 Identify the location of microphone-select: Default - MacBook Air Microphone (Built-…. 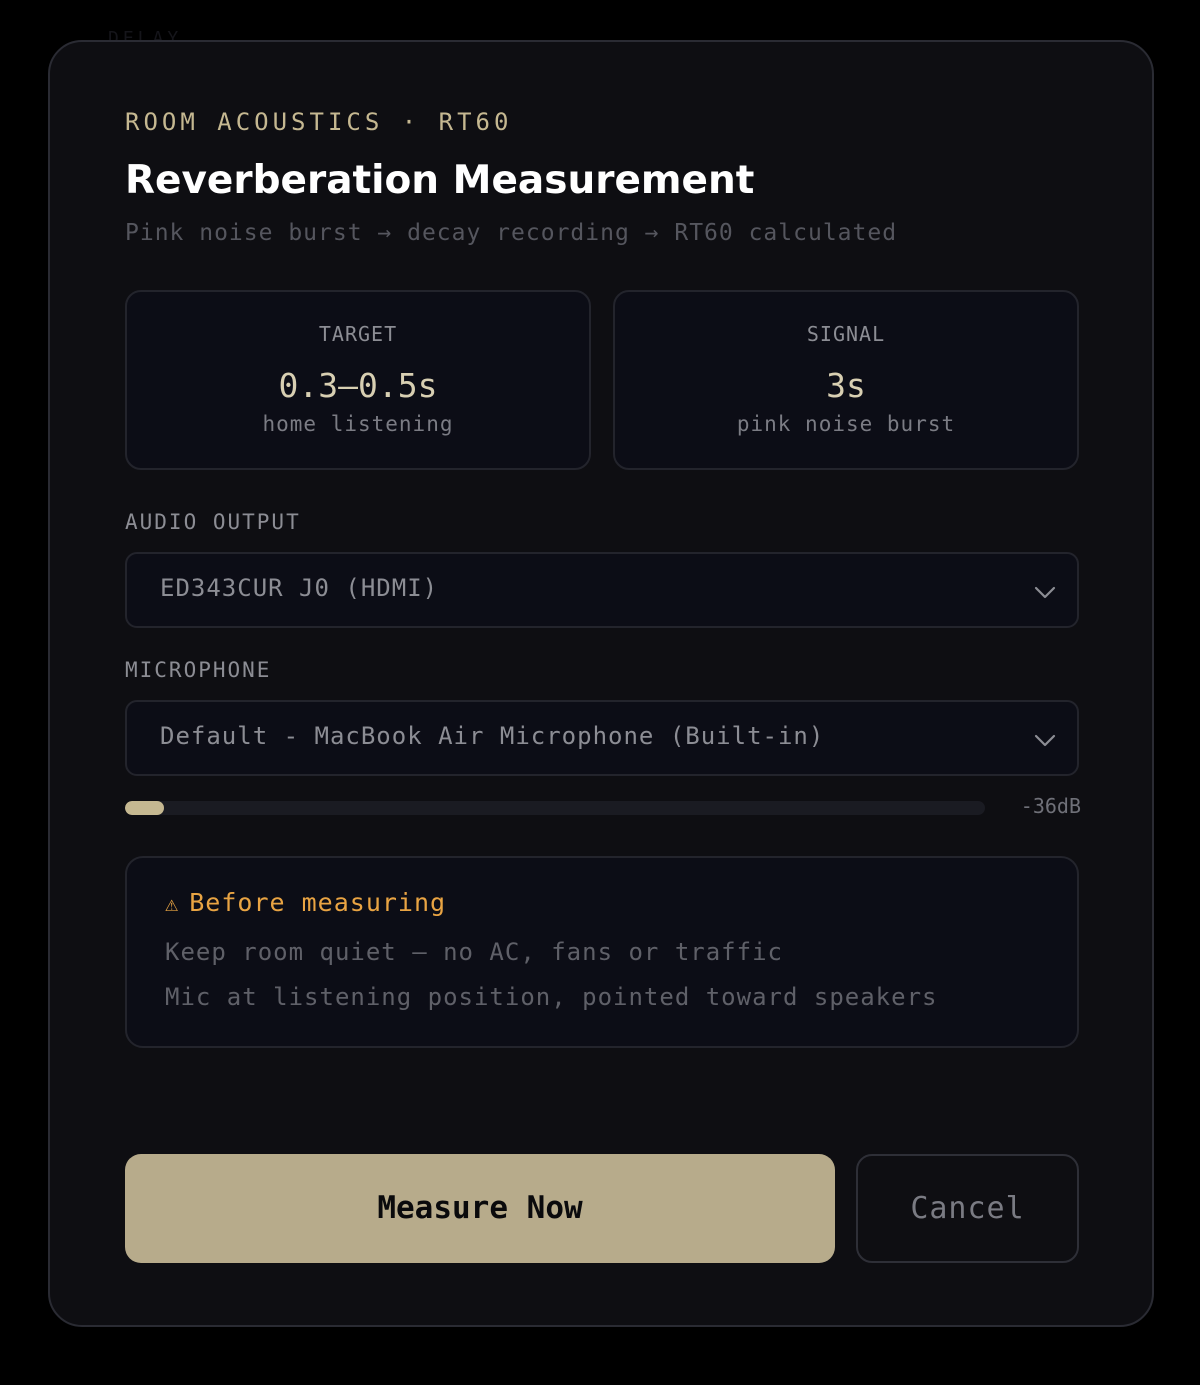
(602, 738).